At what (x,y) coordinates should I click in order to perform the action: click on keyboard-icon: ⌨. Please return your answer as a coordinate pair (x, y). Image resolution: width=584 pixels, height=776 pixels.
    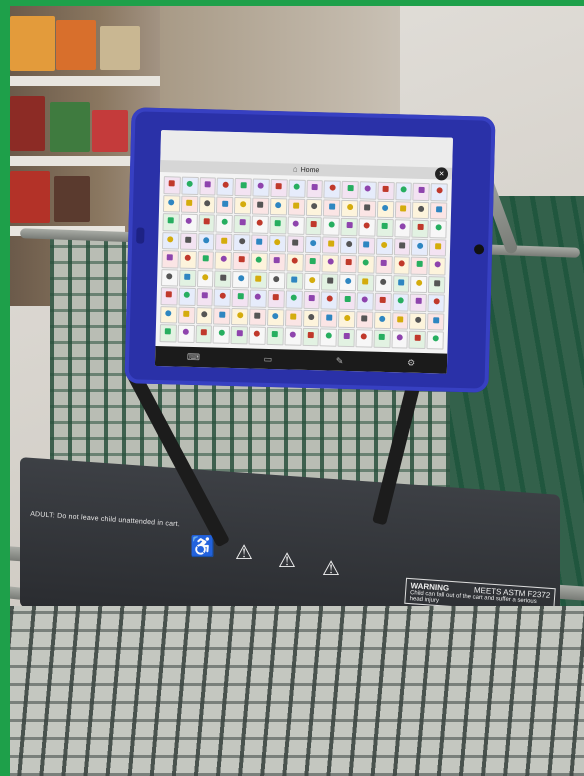
    Looking at the image, I should click on (193, 356).